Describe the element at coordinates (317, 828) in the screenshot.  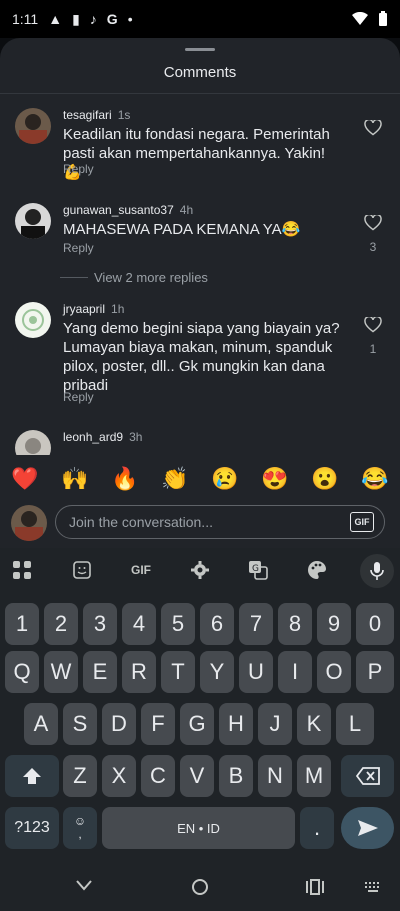
I see `period-key: .` at that location.